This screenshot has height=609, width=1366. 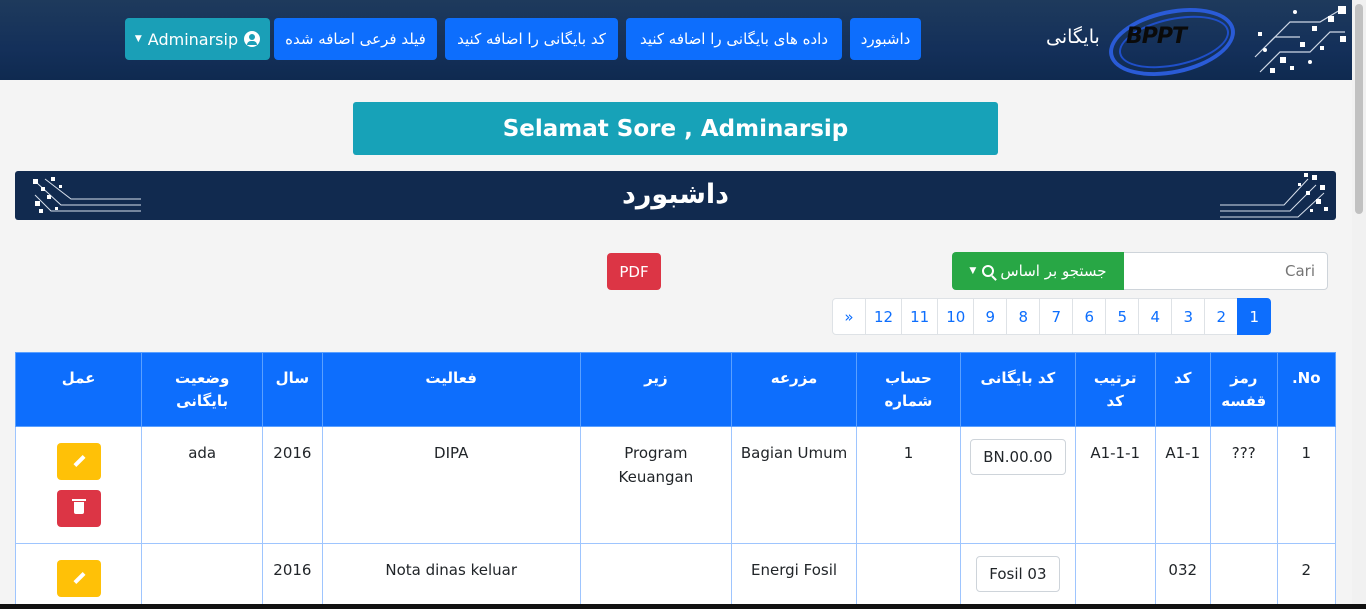 I want to click on cell-no: 2, so click(x=1306, y=576).